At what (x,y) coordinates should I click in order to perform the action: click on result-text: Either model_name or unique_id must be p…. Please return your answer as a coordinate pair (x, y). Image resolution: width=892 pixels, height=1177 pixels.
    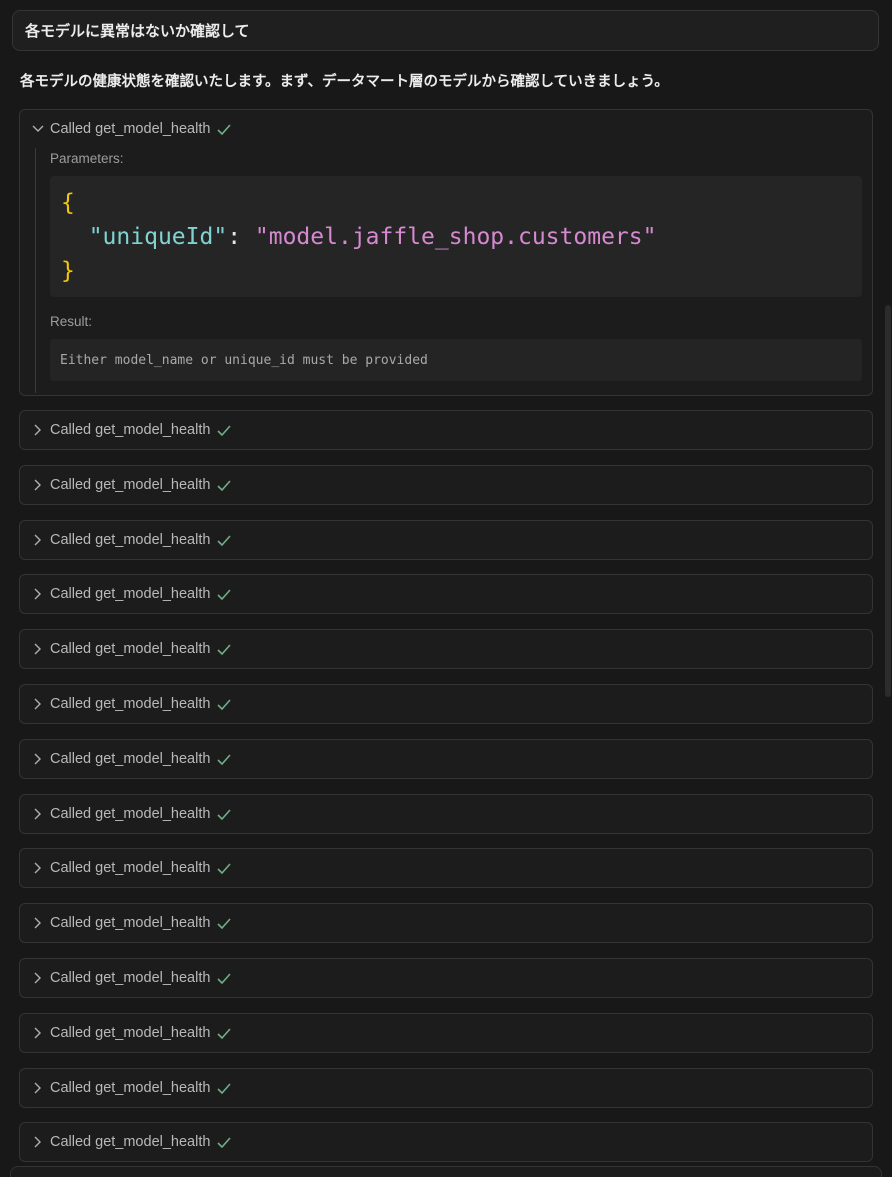
    Looking at the image, I should click on (244, 360).